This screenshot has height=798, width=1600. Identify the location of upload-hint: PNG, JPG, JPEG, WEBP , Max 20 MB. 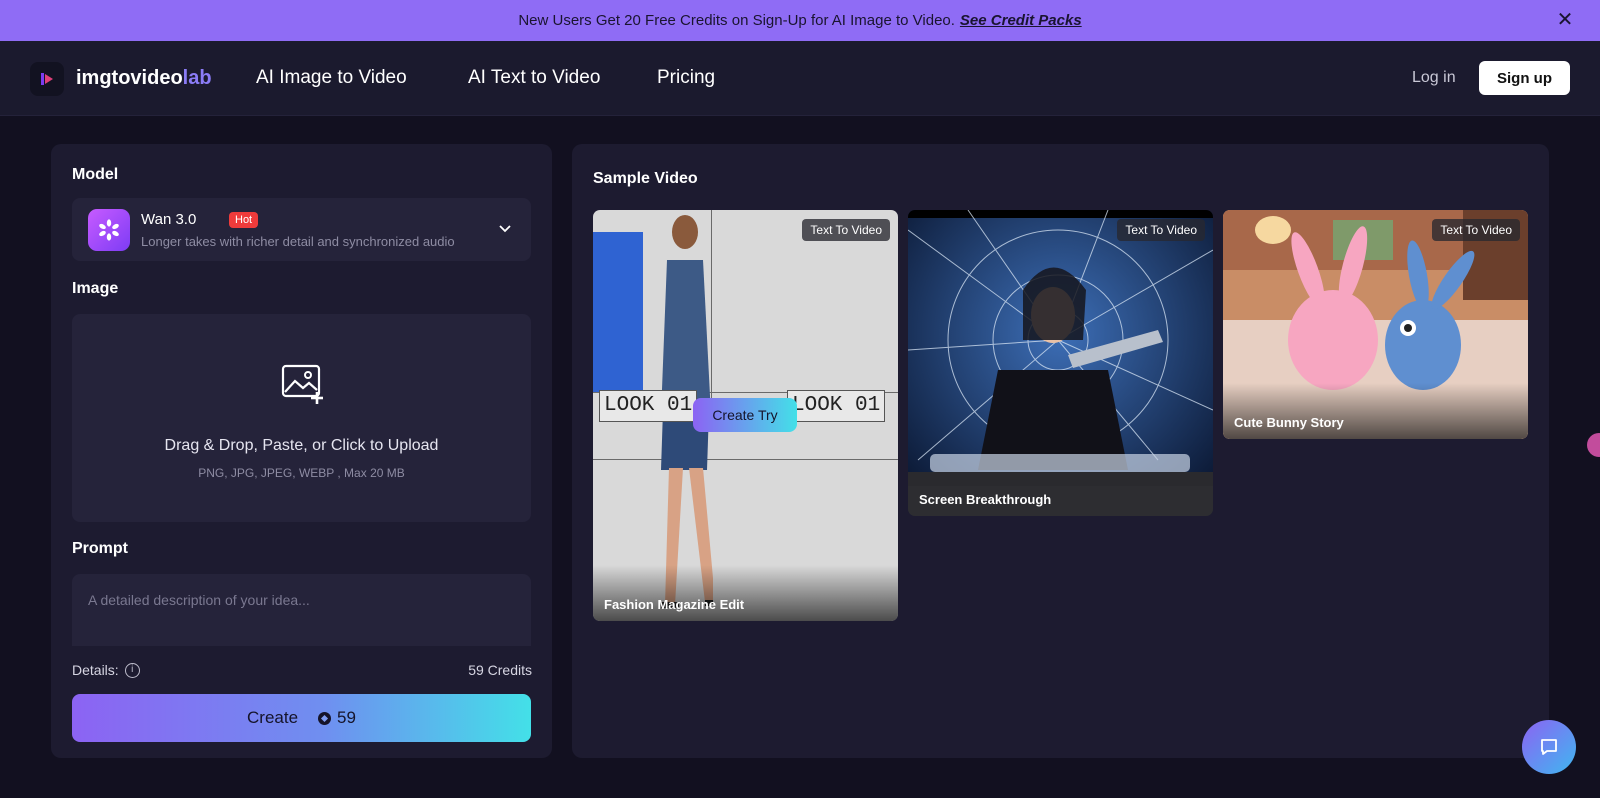
(301, 473).